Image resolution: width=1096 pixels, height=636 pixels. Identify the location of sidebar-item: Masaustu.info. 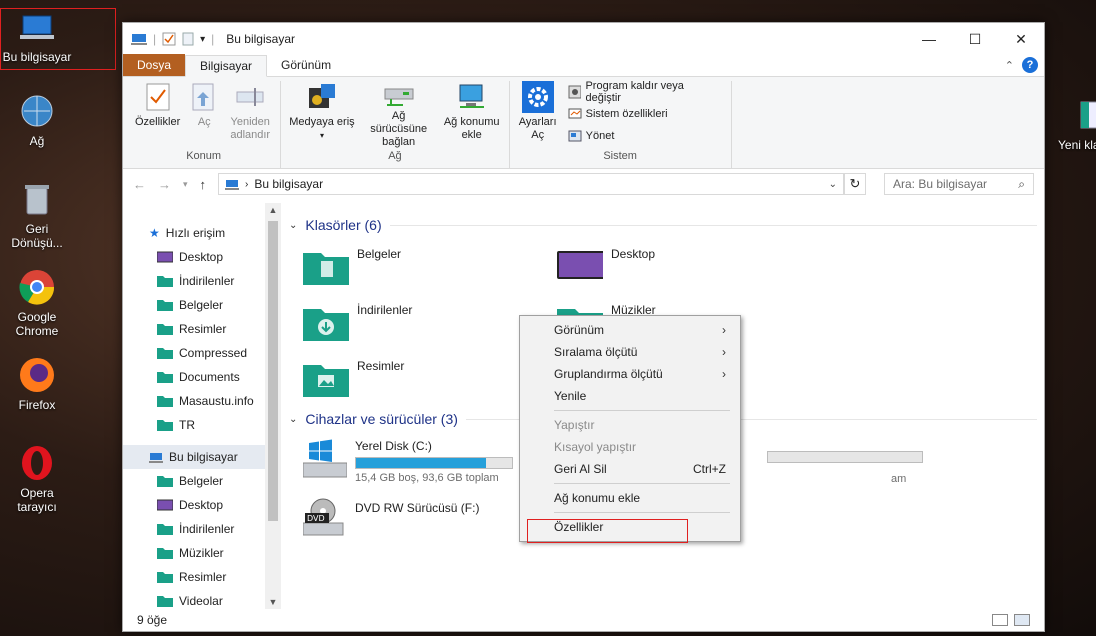
(202, 401).